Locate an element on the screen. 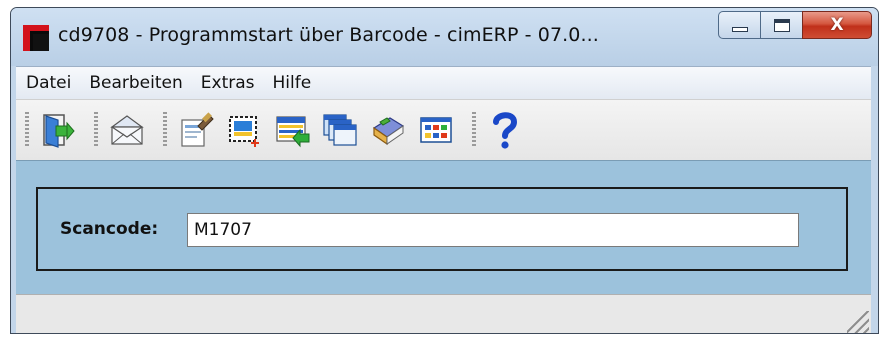 The height and width of the screenshot is (342, 889). edit-document-icon is located at coordinates (197, 129).